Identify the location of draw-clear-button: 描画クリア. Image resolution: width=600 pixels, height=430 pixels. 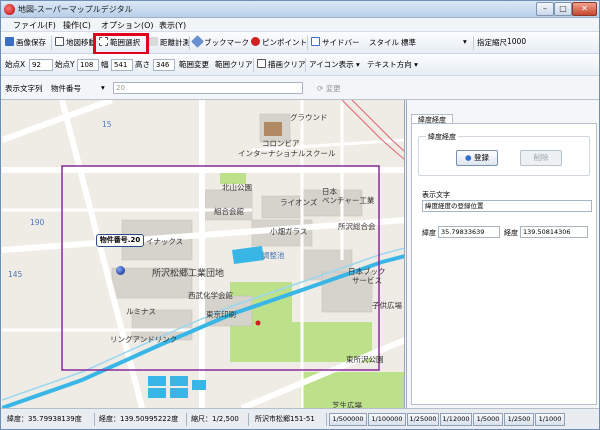
(281, 64).